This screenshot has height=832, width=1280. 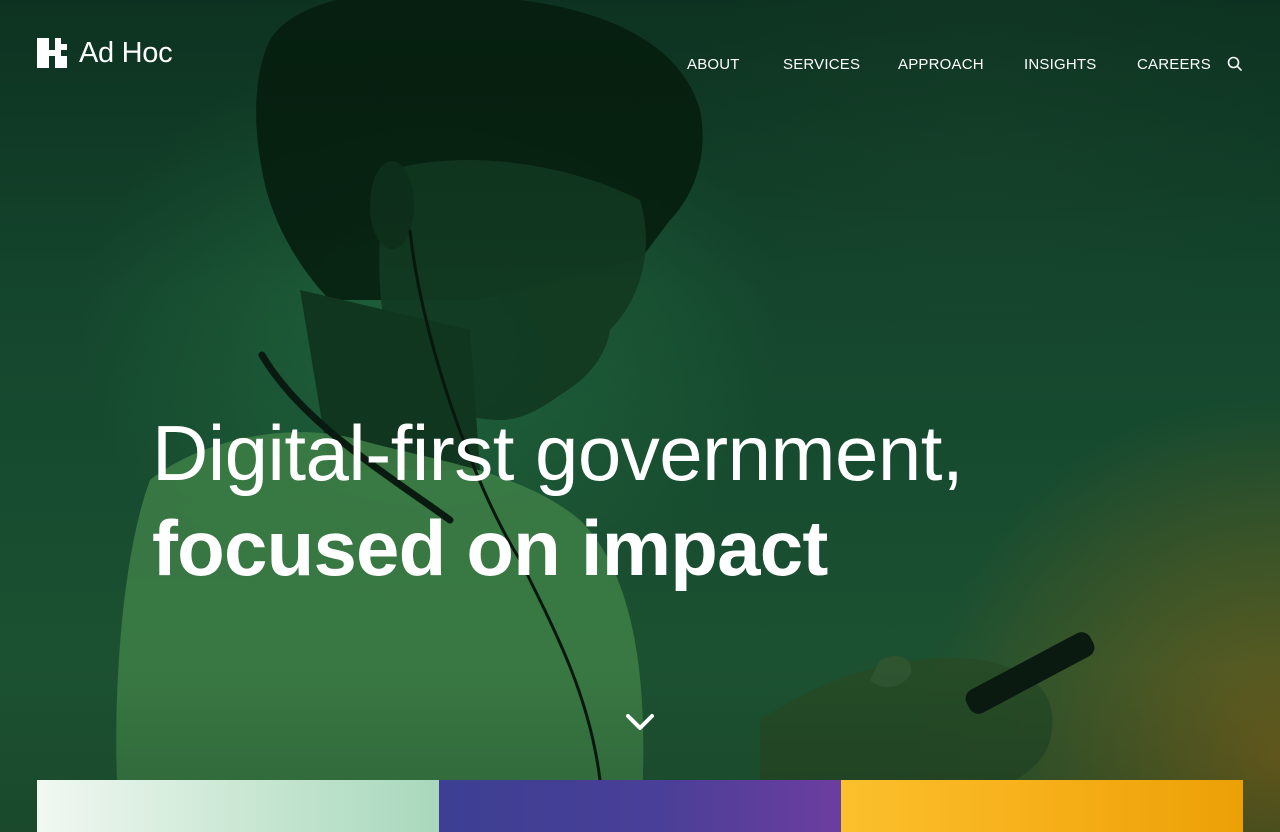 I want to click on nav-item-approach: APPROACH, so click(x=941, y=65).